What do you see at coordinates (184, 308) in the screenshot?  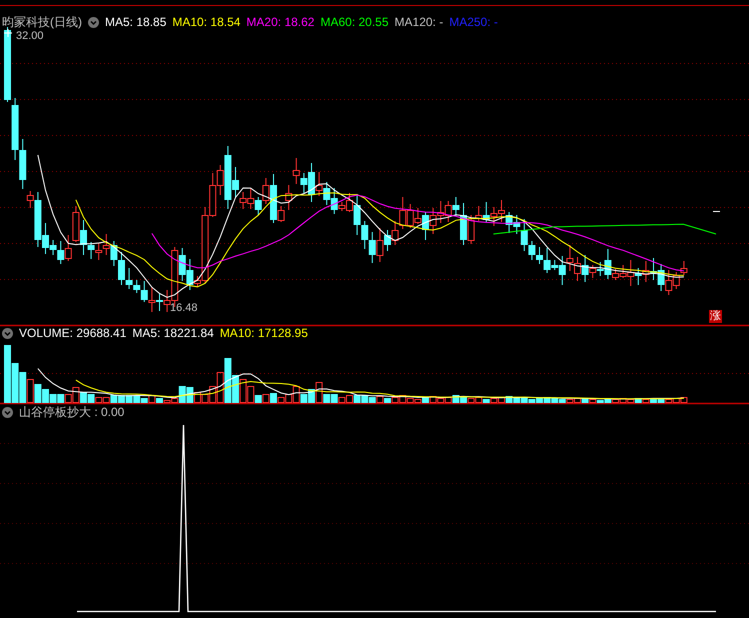 I see `low-price-label: 16.48` at bounding box center [184, 308].